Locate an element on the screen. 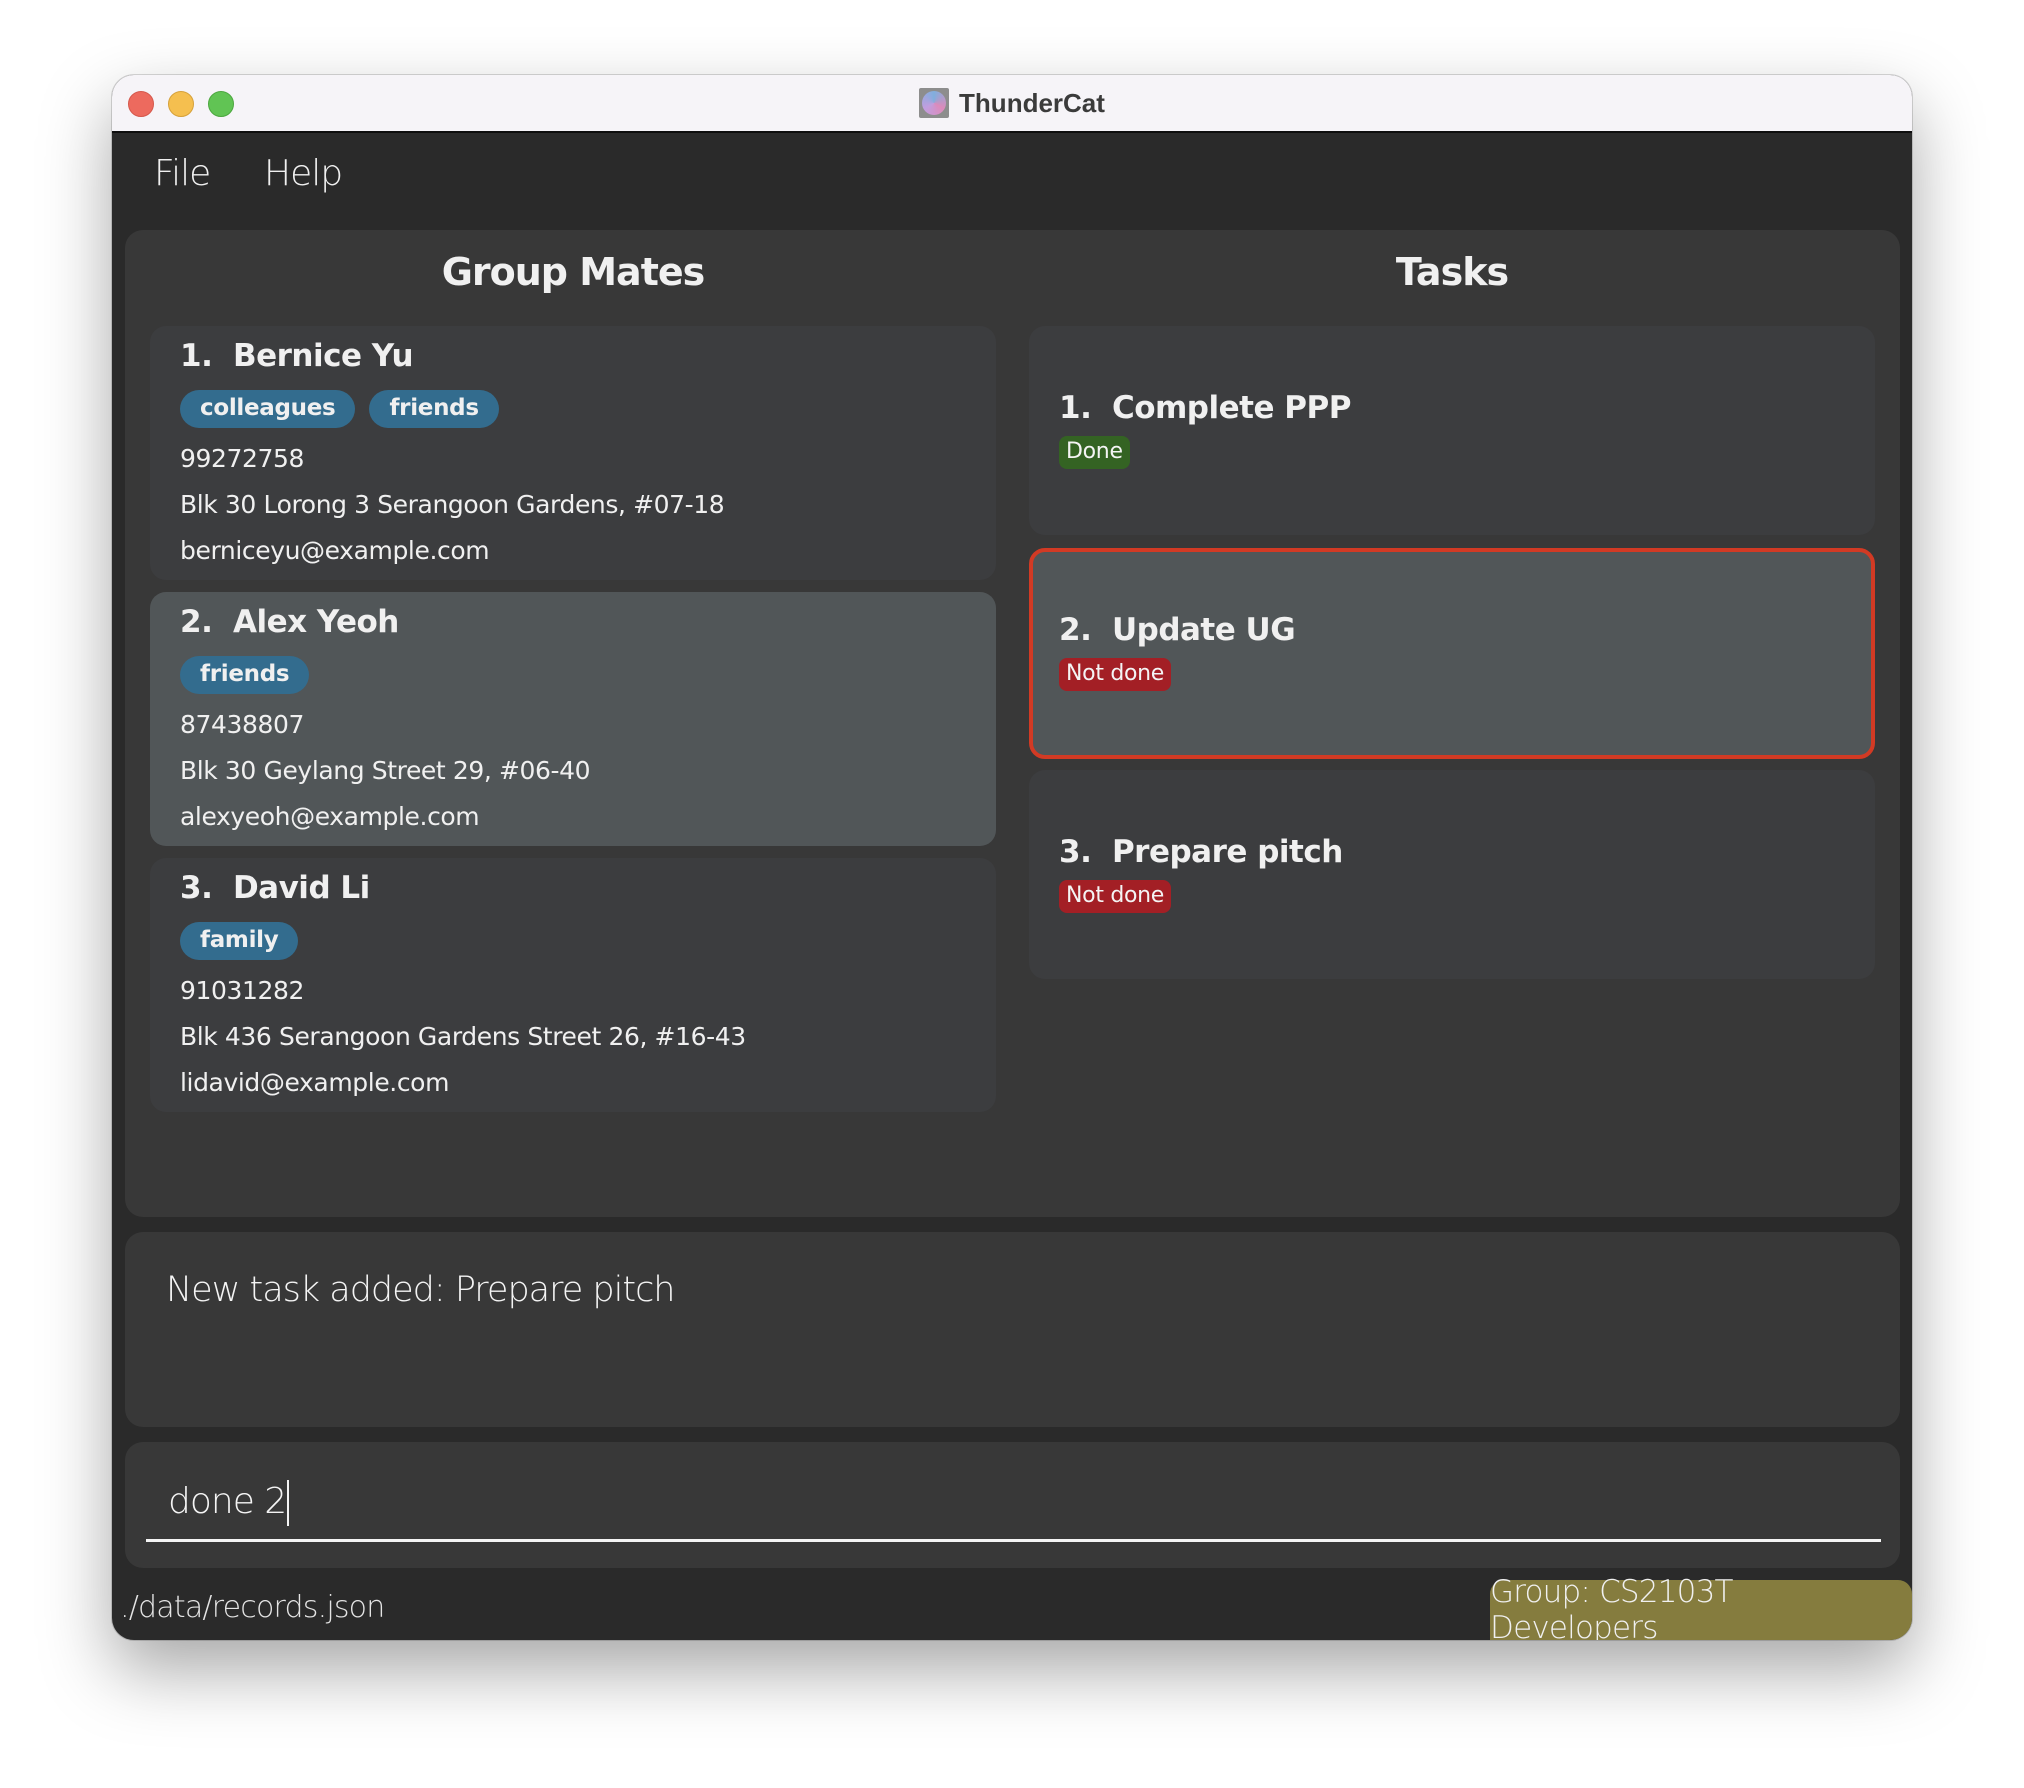 The height and width of the screenshot is (1788, 2024). task-name-text: Update UG is located at coordinates (1203, 630).